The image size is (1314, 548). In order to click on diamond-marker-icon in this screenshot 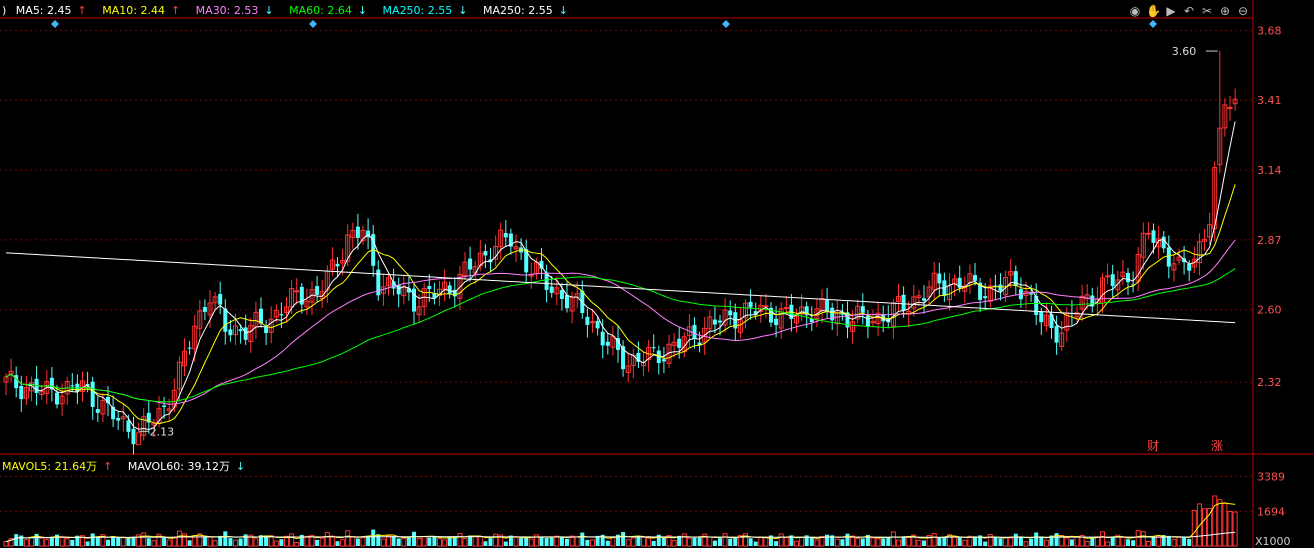, I will do `click(313, 24)`.